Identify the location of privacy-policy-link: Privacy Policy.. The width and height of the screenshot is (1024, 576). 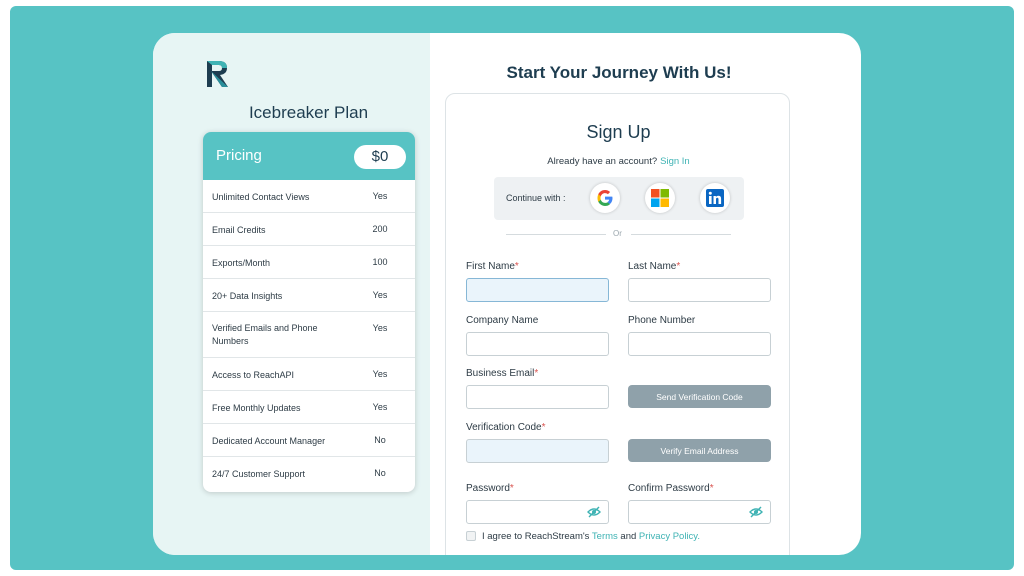
(669, 536).